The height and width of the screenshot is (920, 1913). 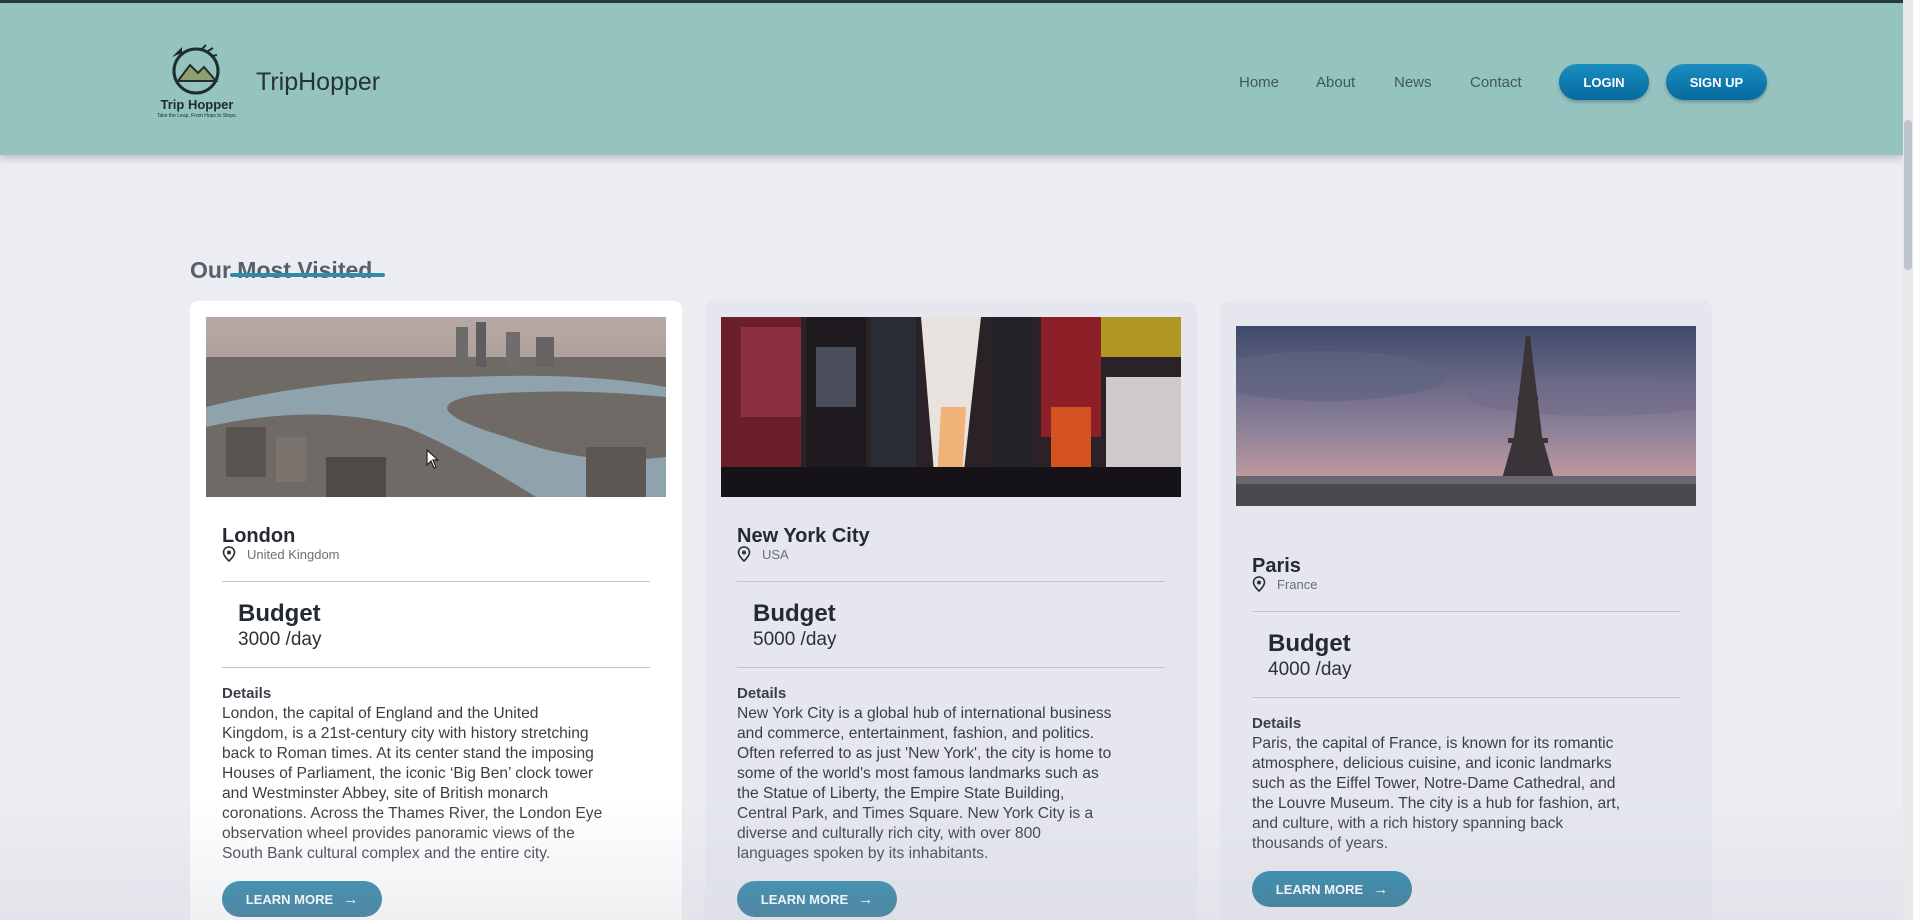 I want to click on nav-contact: Contact, so click(x=1496, y=82).